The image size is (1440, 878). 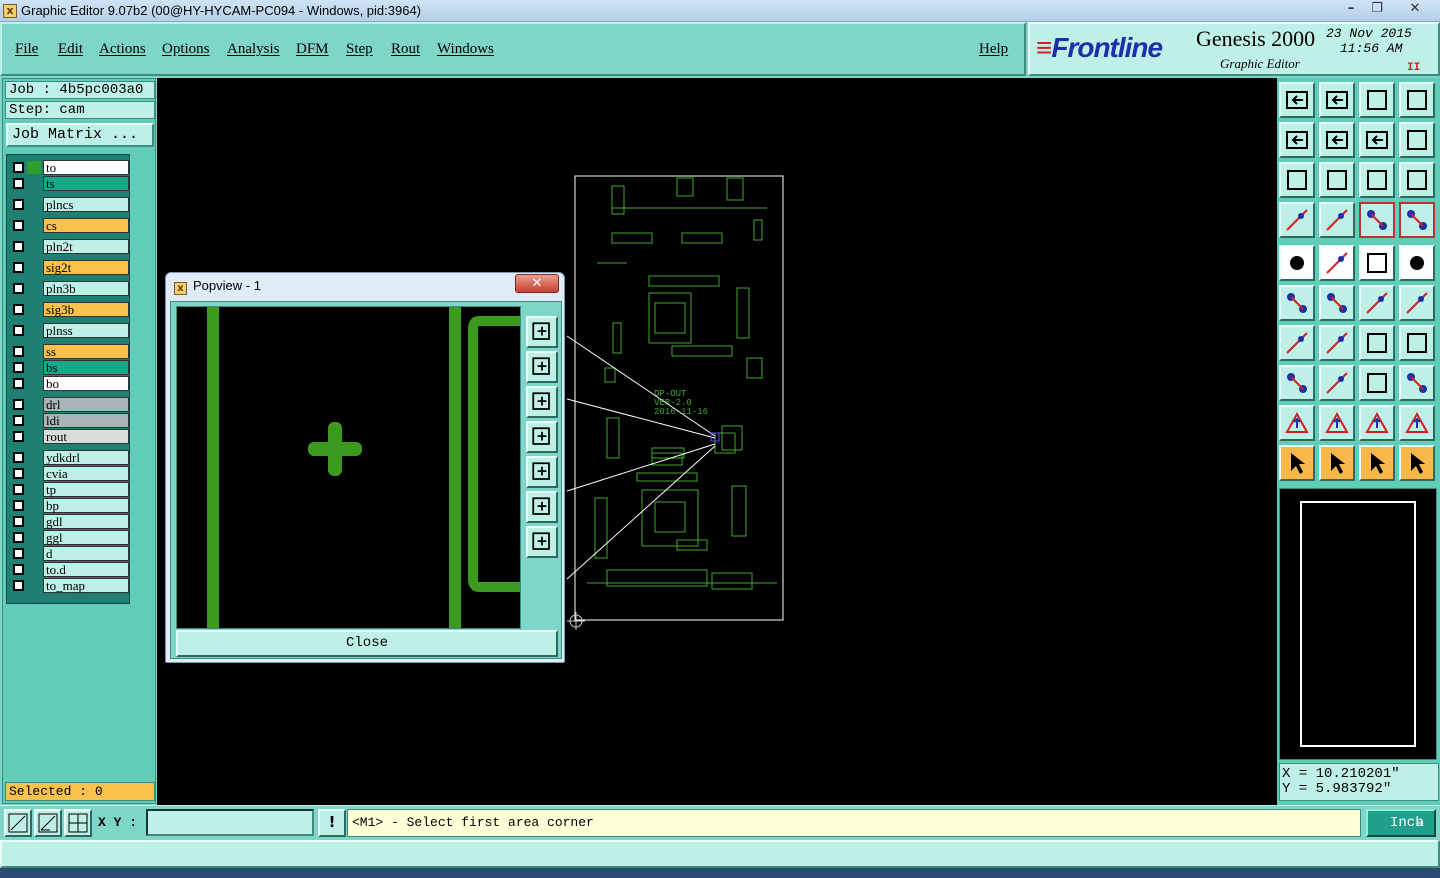 I want to click on layer-name: sig3b, so click(x=86, y=309).